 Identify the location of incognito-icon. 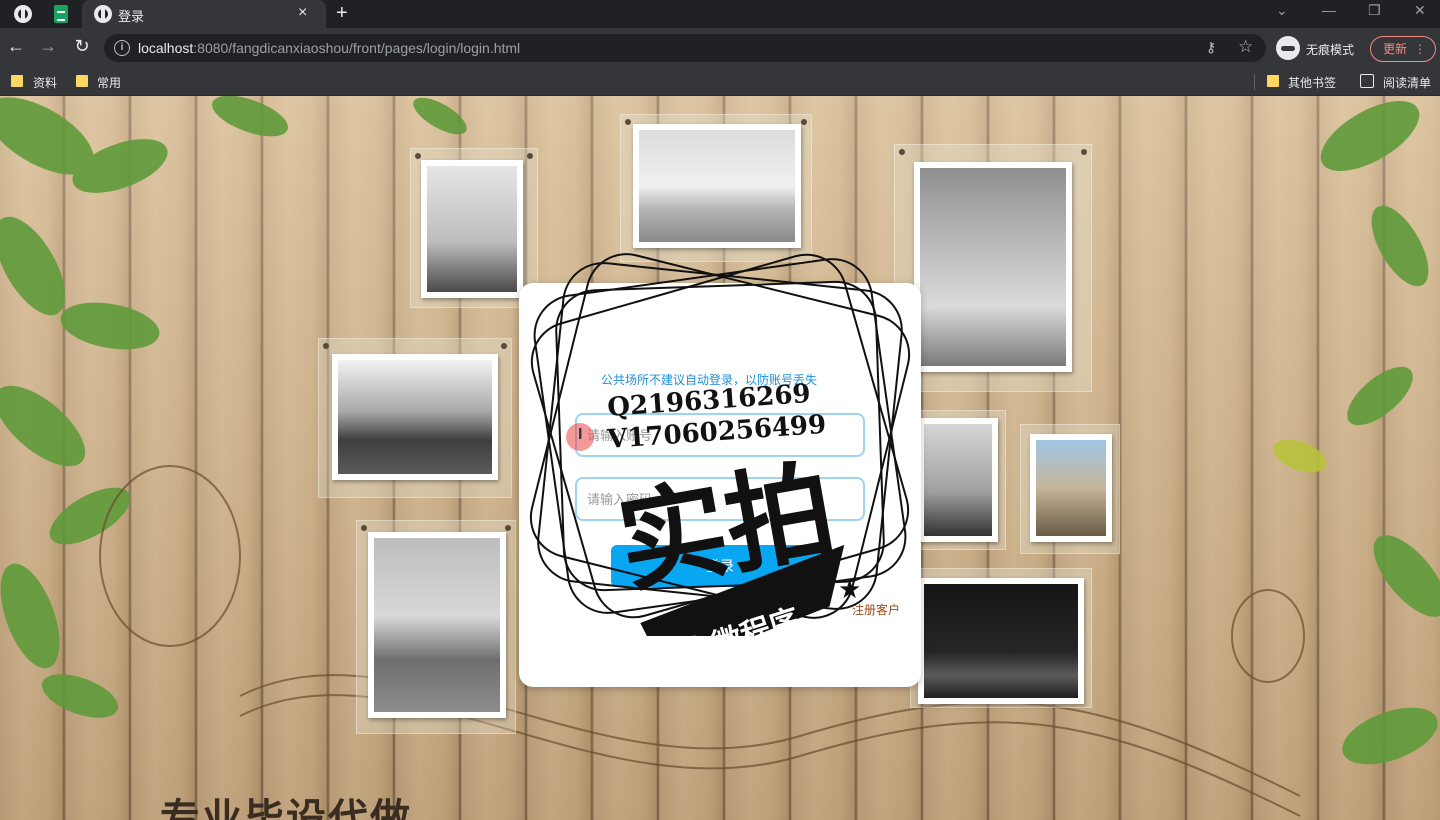
(1288, 48).